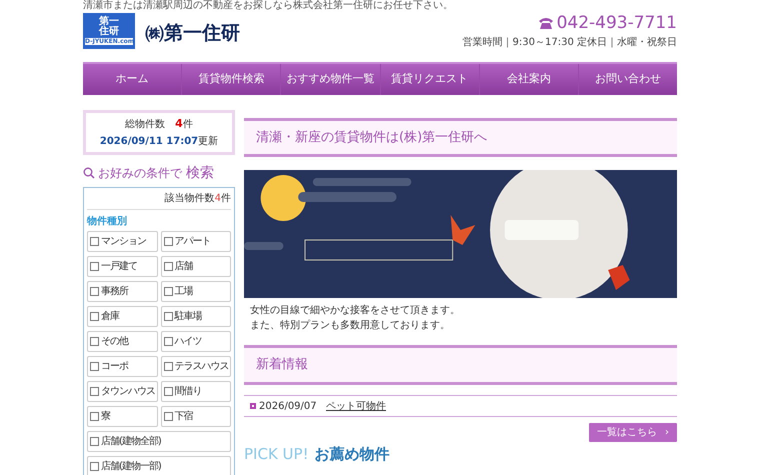 The image size is (760, 475). I want to click on type-option: コーポ, so click(122, 366).